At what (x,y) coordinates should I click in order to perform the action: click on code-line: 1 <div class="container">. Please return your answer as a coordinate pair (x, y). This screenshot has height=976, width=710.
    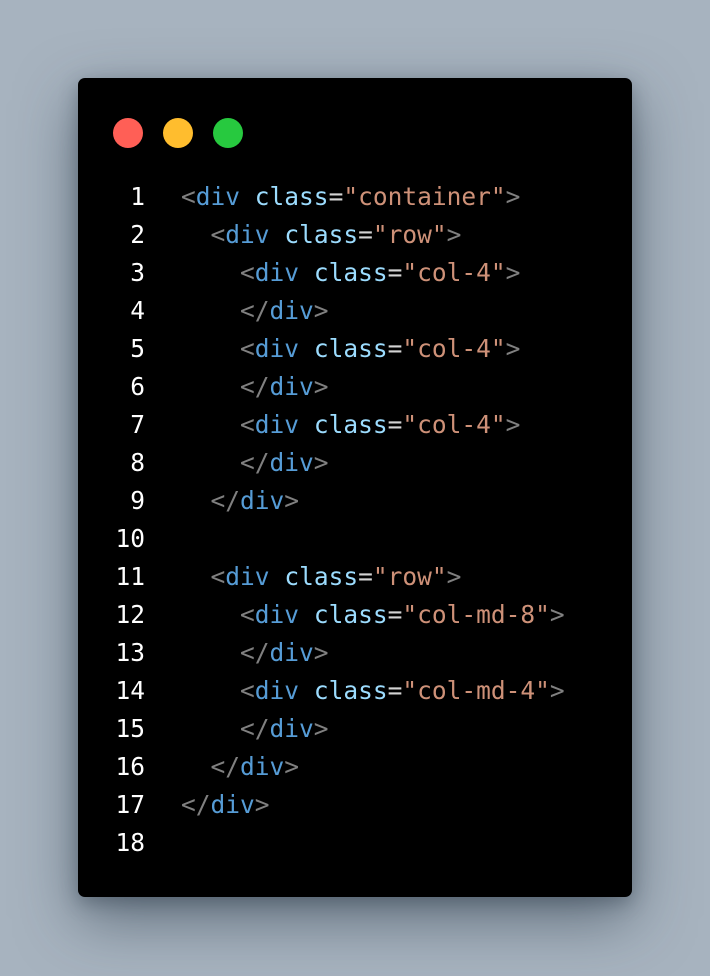
    Looking at the image, I should click on (355, 197).